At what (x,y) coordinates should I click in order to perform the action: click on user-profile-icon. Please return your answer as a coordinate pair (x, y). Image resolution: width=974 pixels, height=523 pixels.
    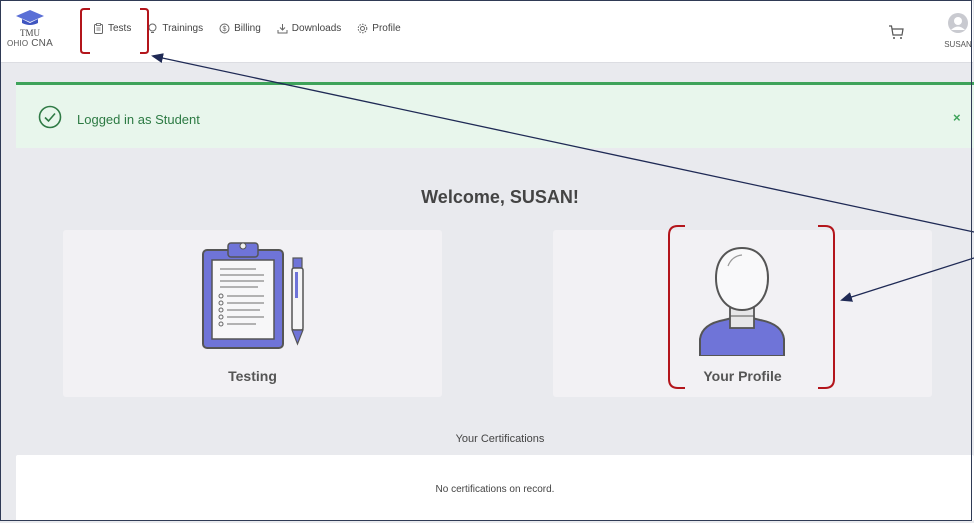
    Looking at the image, I should click on (742, 301).